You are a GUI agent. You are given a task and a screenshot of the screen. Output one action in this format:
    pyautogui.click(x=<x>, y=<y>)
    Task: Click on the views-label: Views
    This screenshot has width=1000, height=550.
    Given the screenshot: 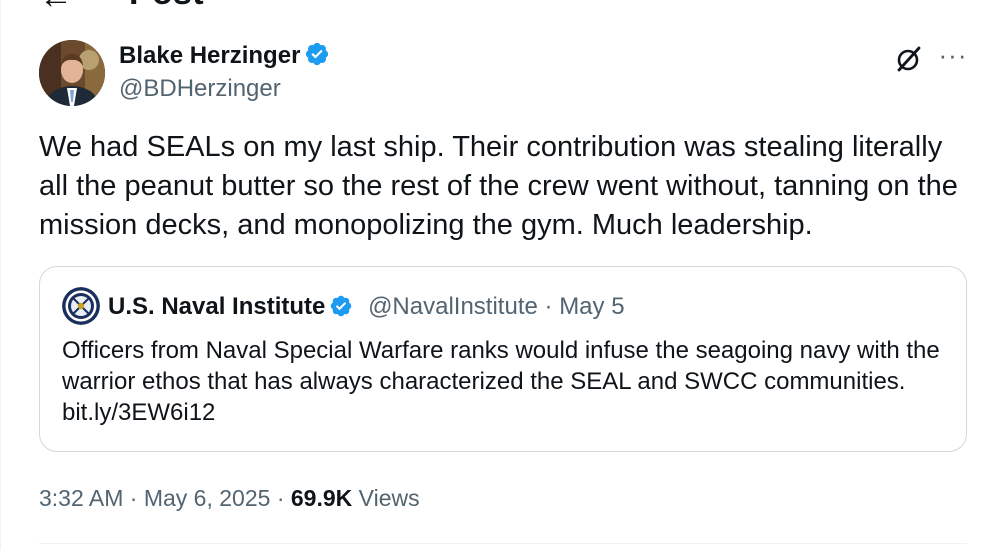 What is the action you would take?
    pyautogui.click(x=389, y=498)
    